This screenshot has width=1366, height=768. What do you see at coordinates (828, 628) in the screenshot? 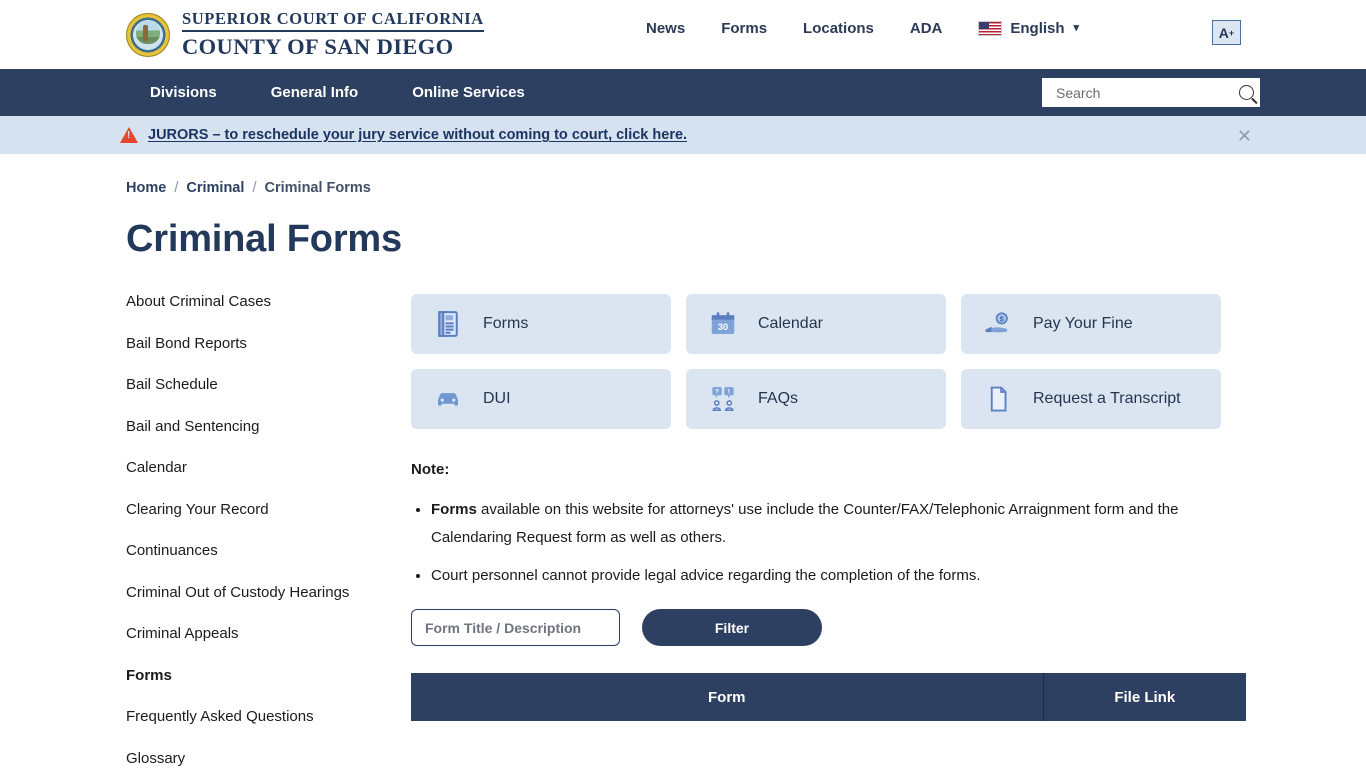
I see `filter-controls: Filter` at bounding box center [828, 628].